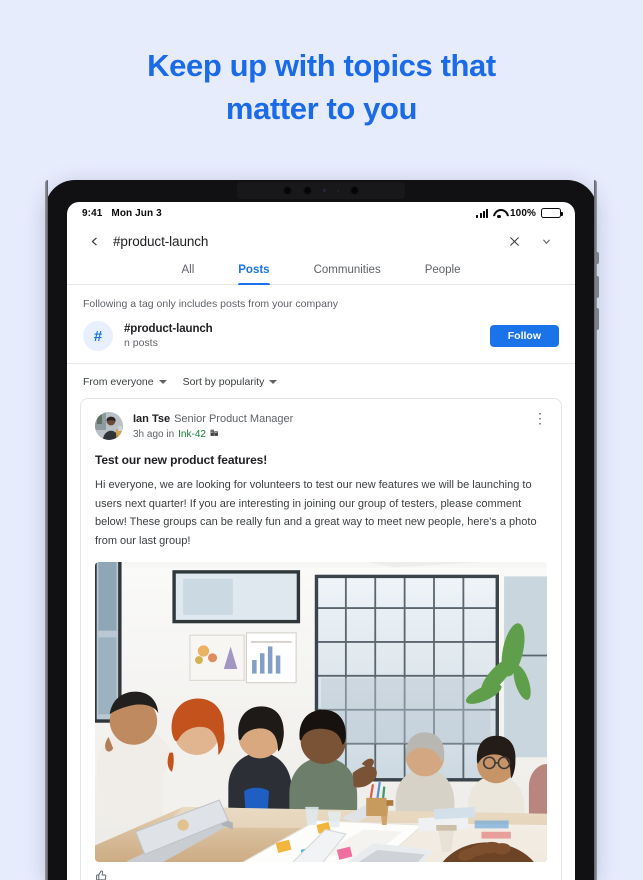 The image size is (643, 880). I want to click on tab-all: All, so click(187, 271).